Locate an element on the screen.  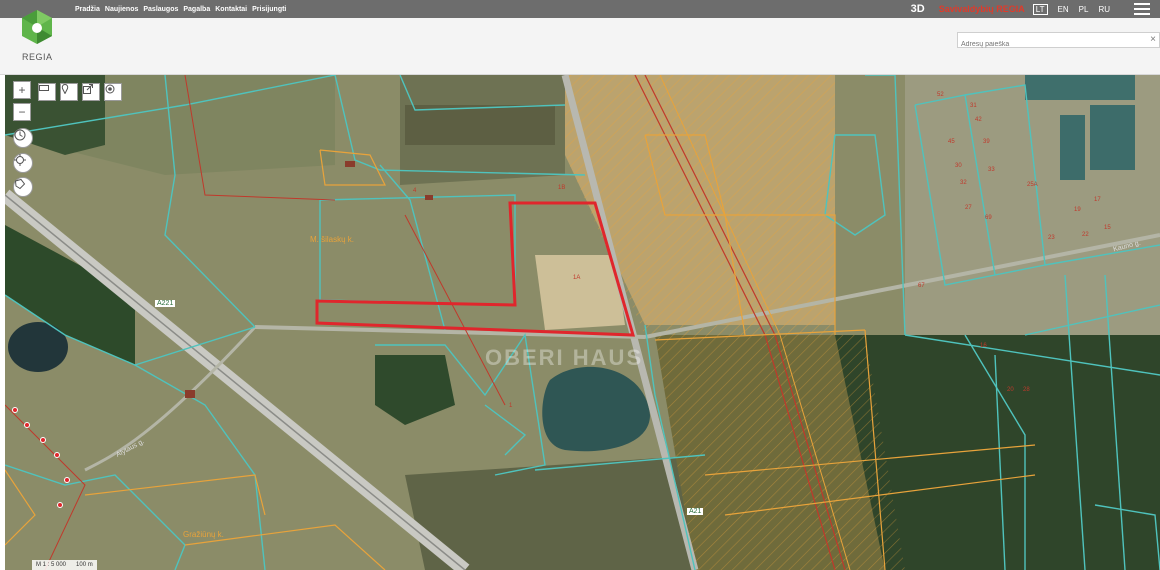
parcel-number: 16 is located at coordinates (983, 346).